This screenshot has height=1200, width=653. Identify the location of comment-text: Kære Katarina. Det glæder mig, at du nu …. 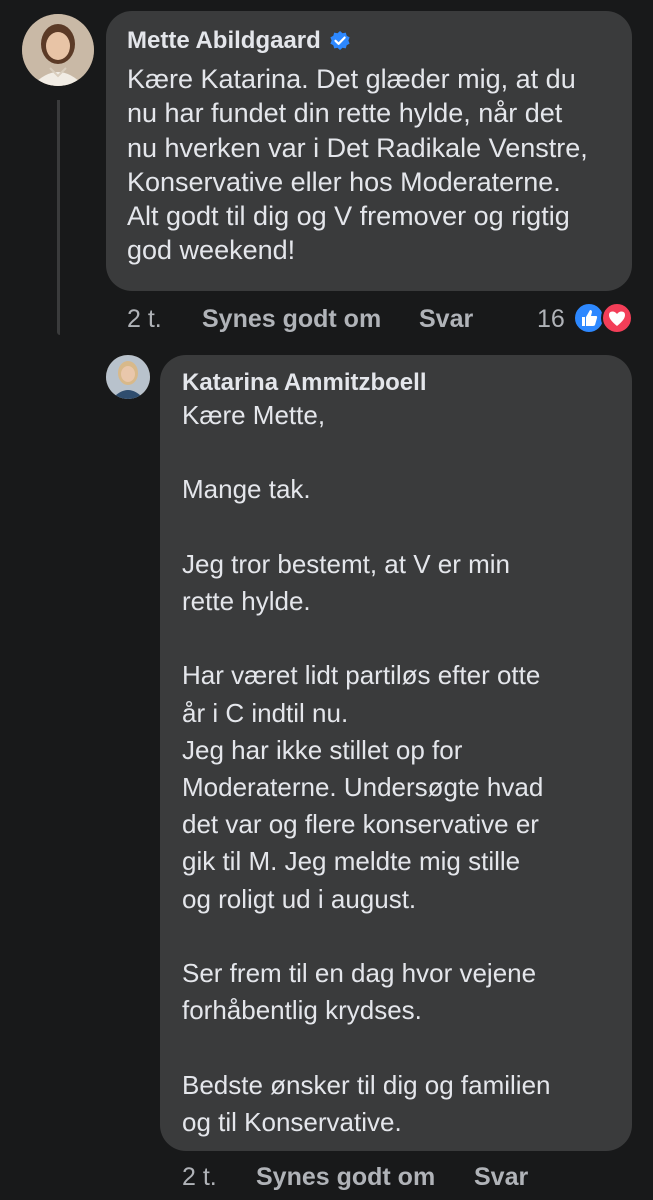
(357, 165).